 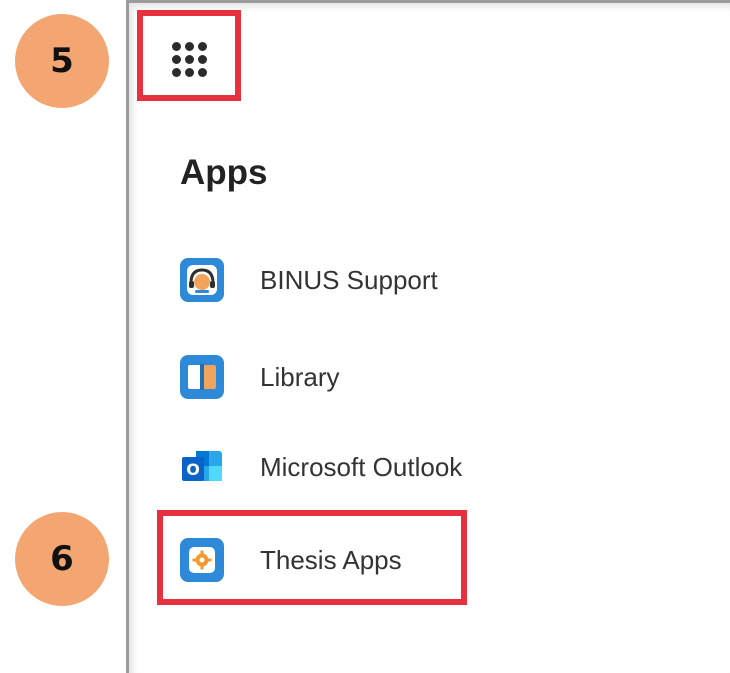 What do you see at coordinates (224, 172) in the screenshot?
I see `apps-heading: Apps` at bounding box center [224, 172].